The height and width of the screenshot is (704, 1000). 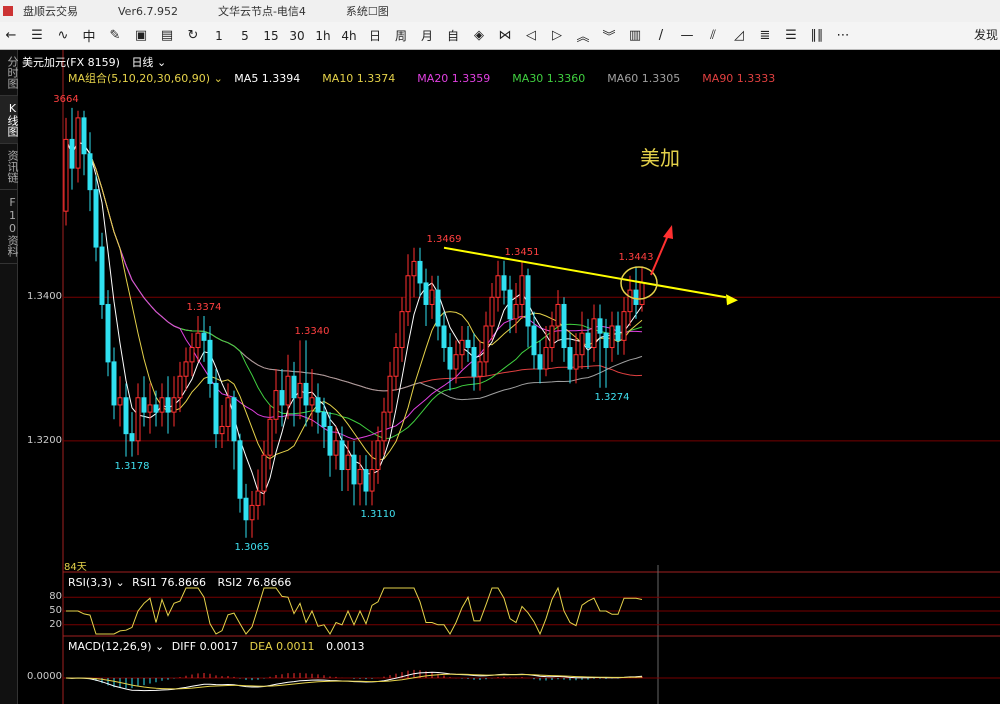 What do you see at coordinates (668, 231) in the screenshot?
I see `breakout-arrowhead` at bounding box center [668, 231].